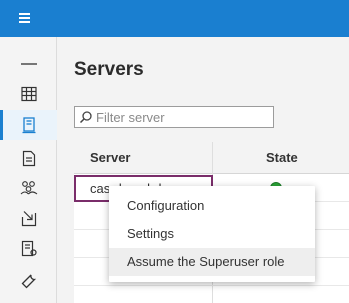 The width and height of the screenshot is (349, 303). I want to click on document-icon, so click(28, 158).